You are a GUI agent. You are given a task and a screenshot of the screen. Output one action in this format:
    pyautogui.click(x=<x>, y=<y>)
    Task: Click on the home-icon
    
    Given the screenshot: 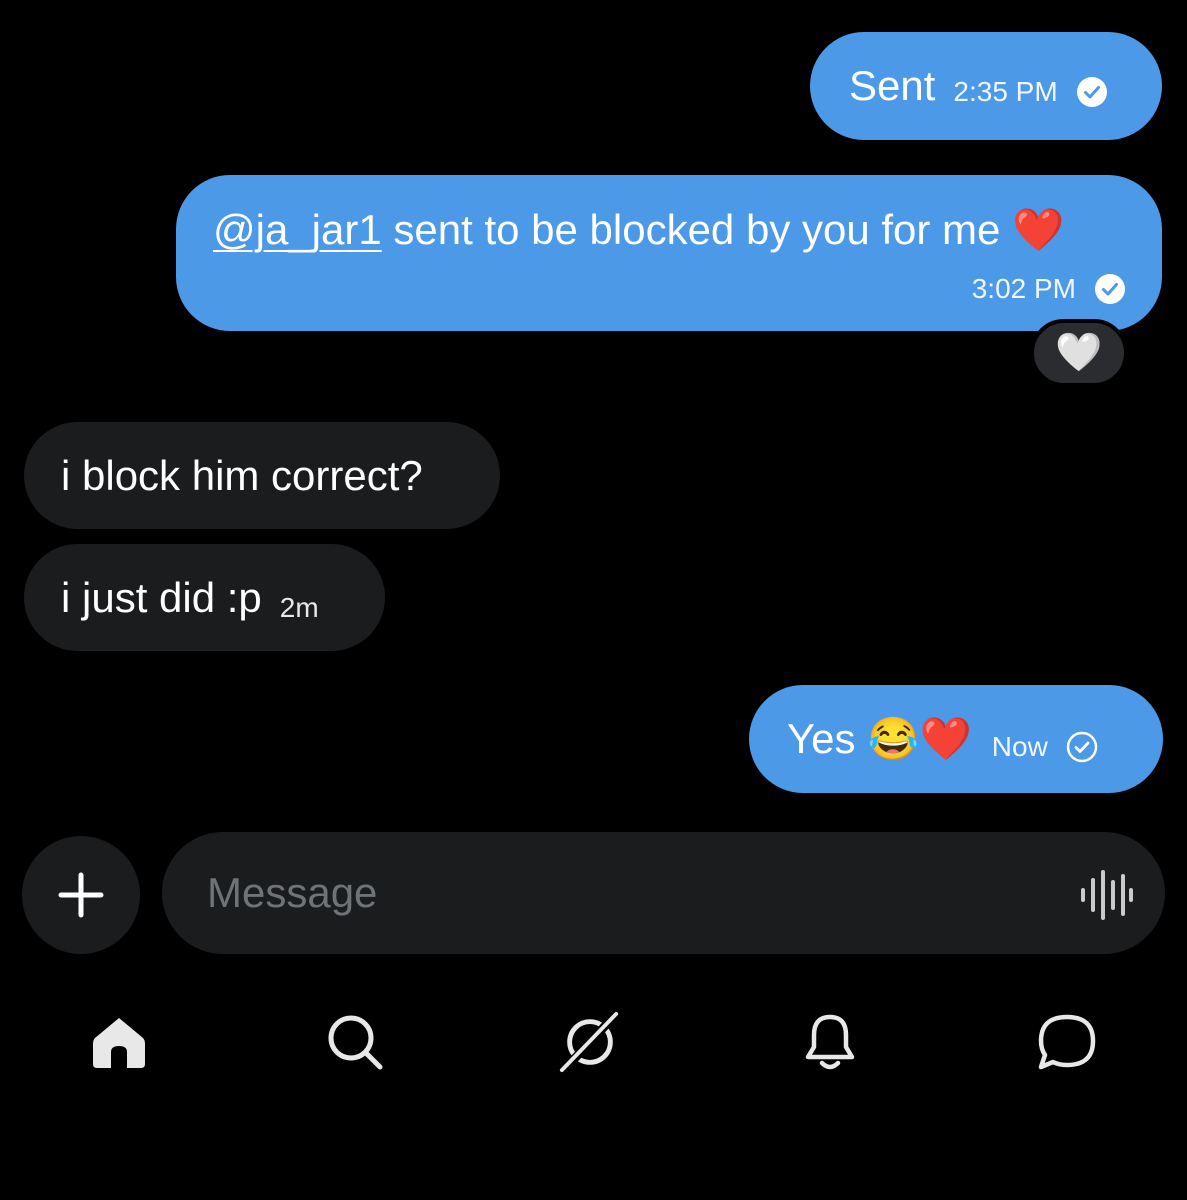 What is the action you would take?
    pyautogui.click(x=119, y=1043)
    